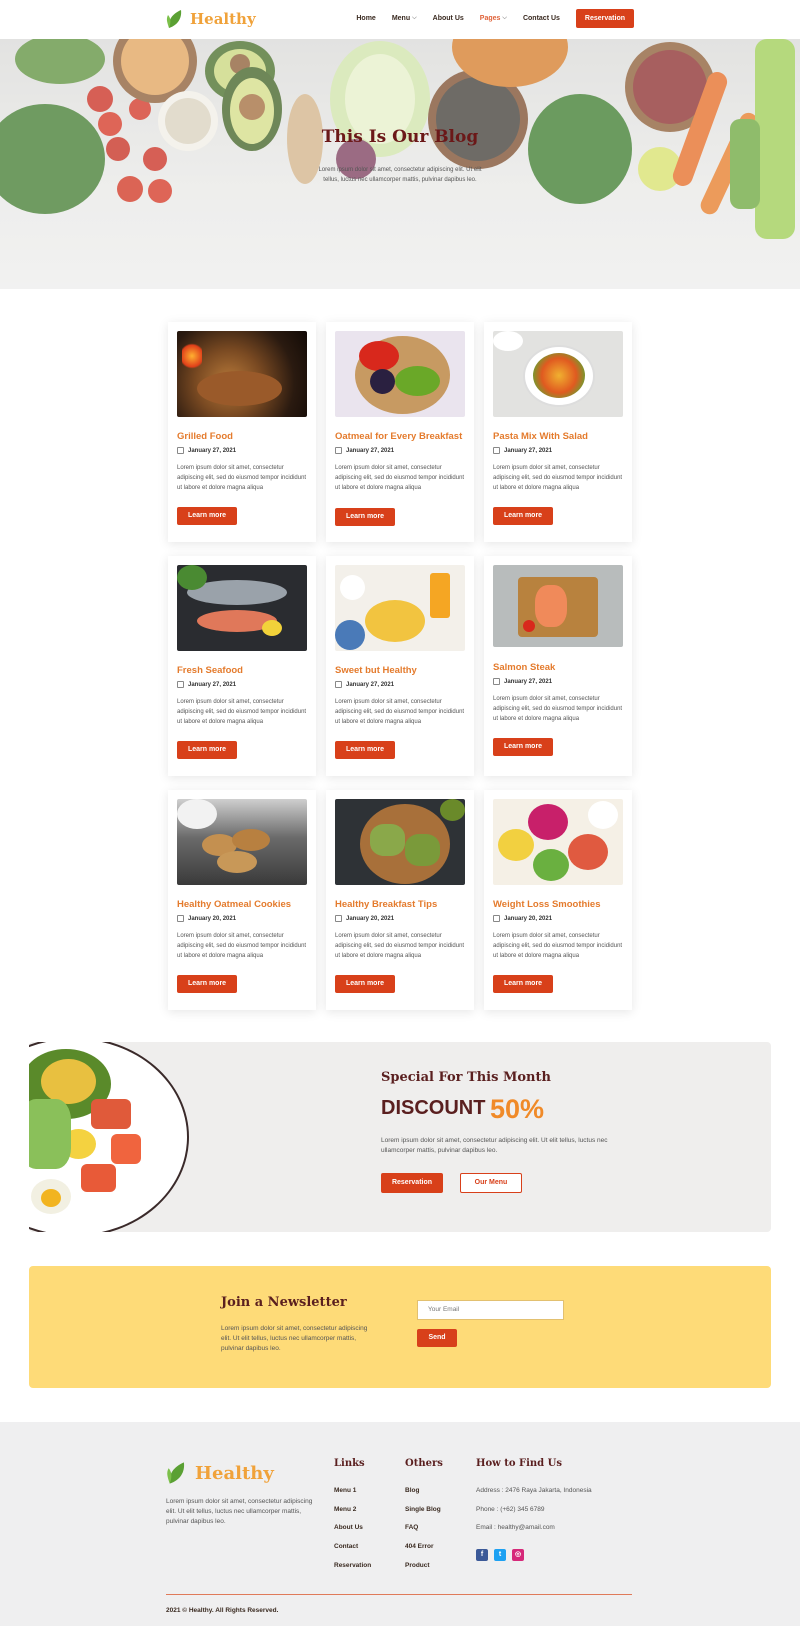 Image resolution: width=800 pixels, height=1626 pixels. Describe the element at coordinates (242, 374) in the screenshot. I see `post-image-grilled-food` at that location.